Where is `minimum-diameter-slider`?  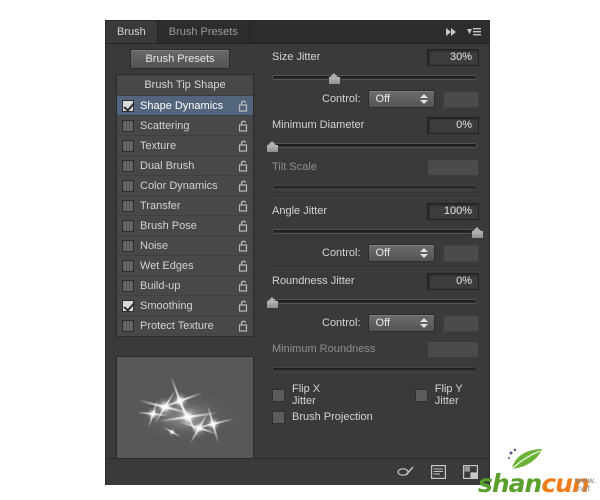 minimum-diameter-slider is located at coordinates (371, 146).